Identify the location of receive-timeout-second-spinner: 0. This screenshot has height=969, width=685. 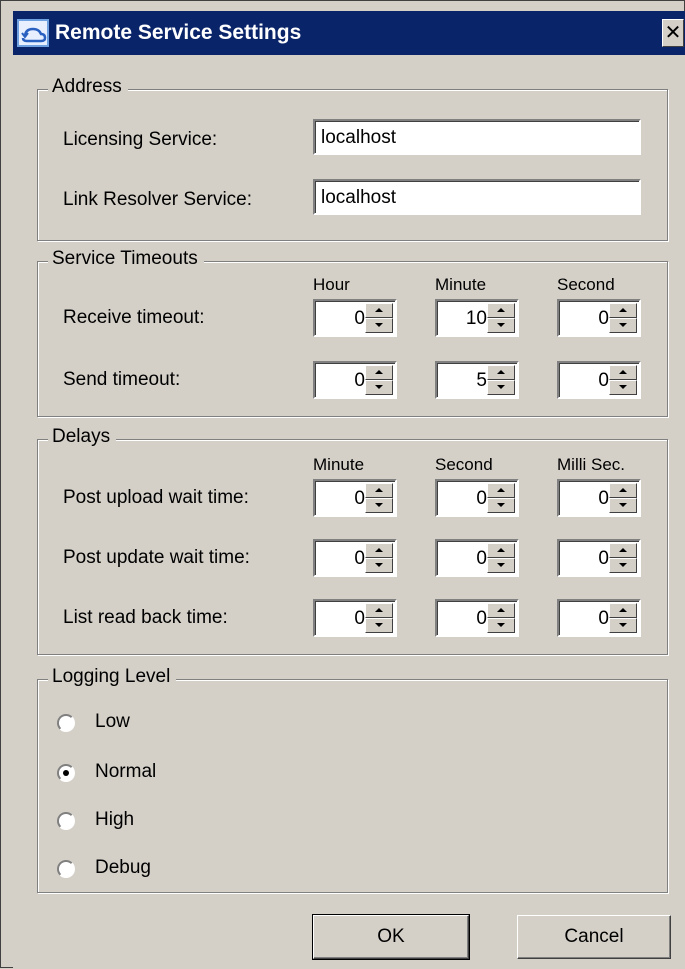
(599, 318).